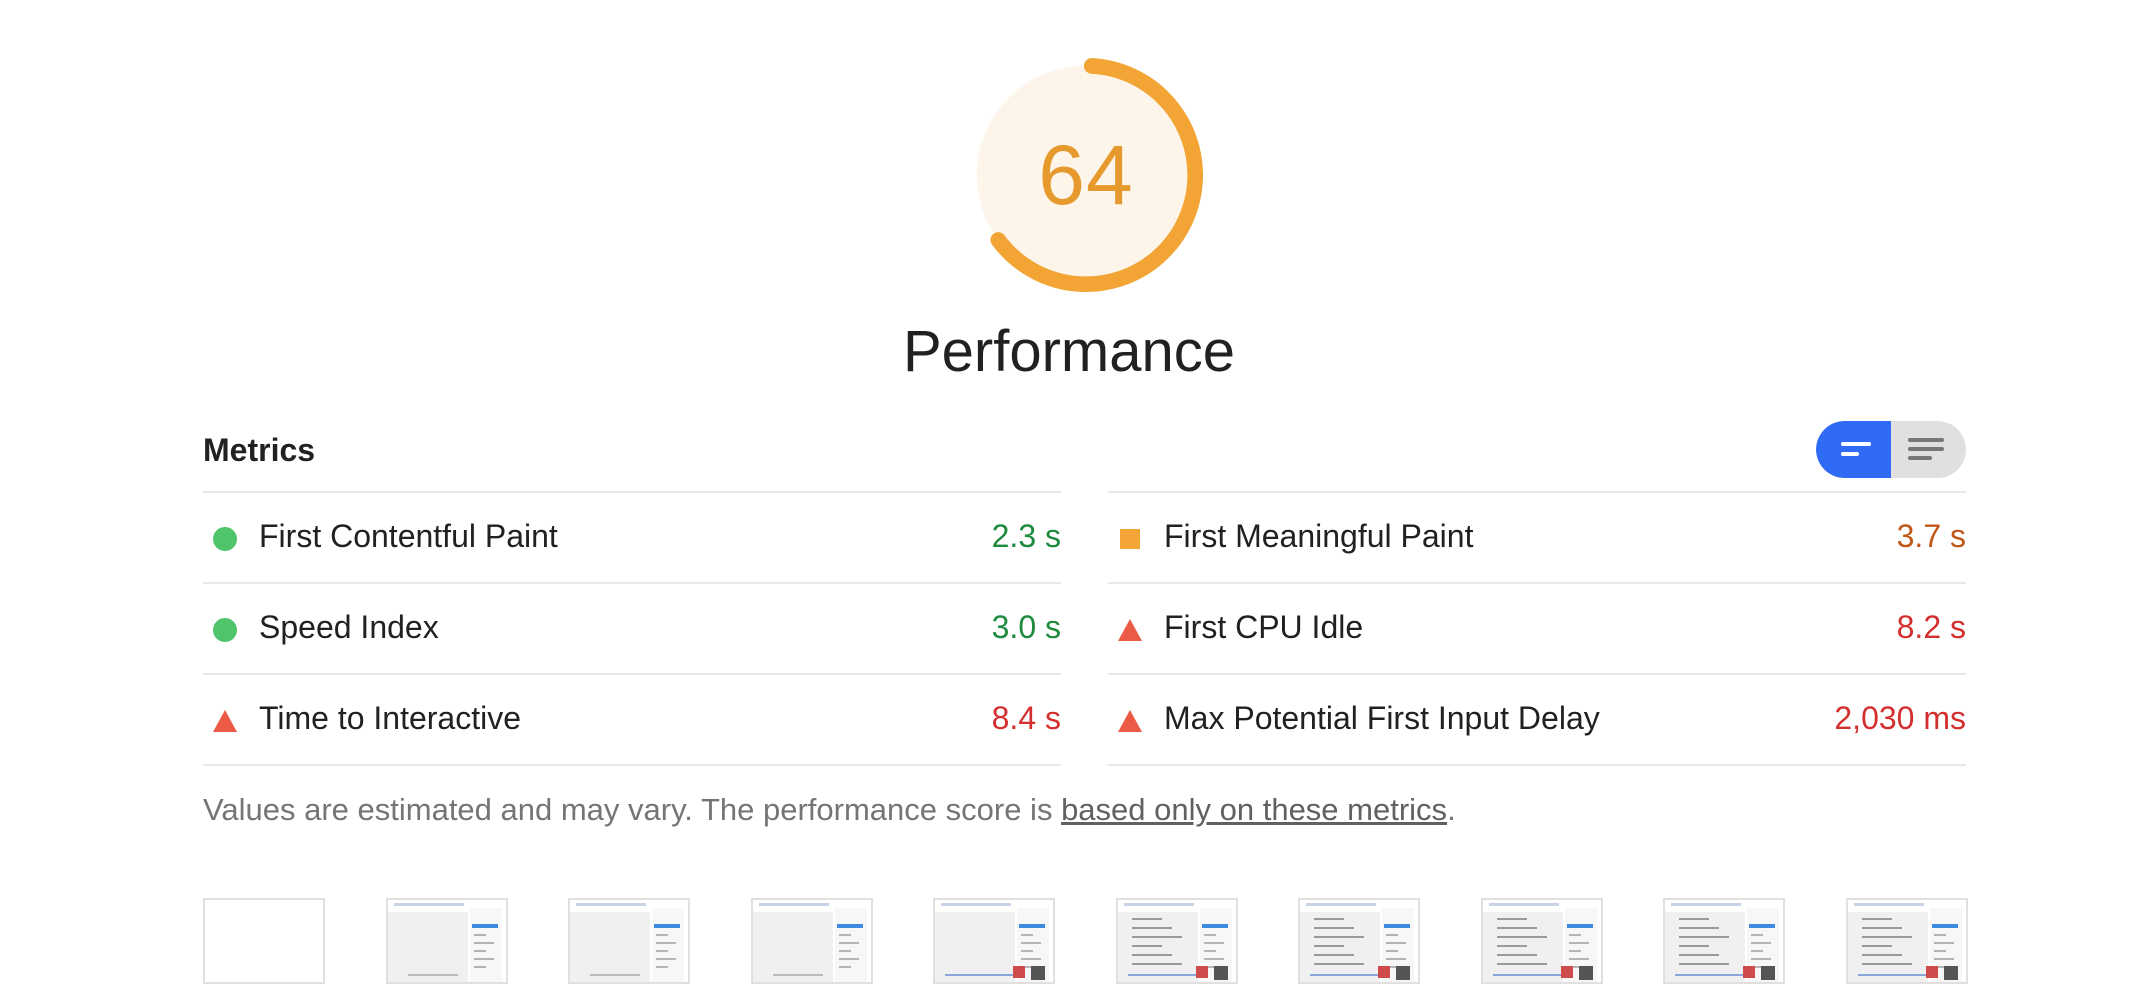 Image resolution: width=2138 pixels, height=1002 pixels. I want to click on metric-value: 3.7 s, so click(1931, 536).